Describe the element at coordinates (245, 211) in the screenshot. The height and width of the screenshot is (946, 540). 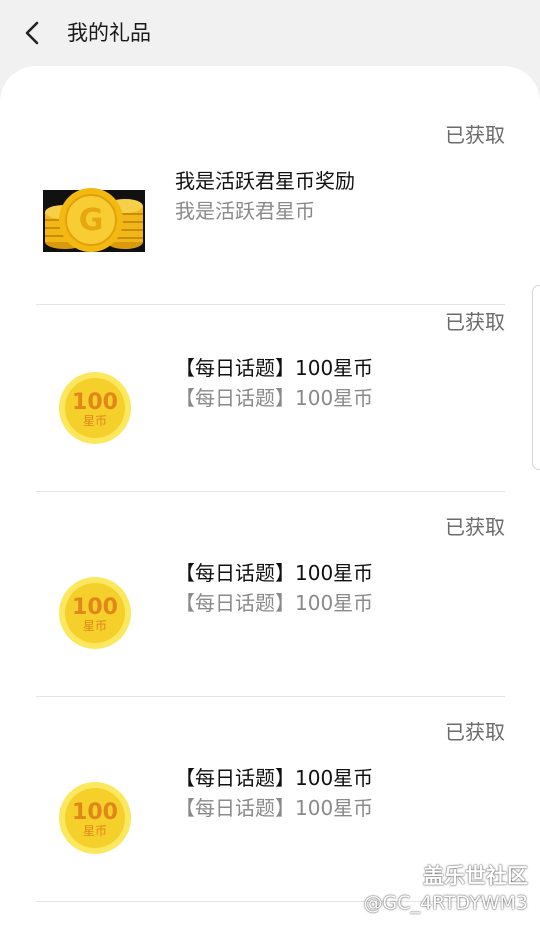
I see `gift-description: 我是活跃君星币` at that location.